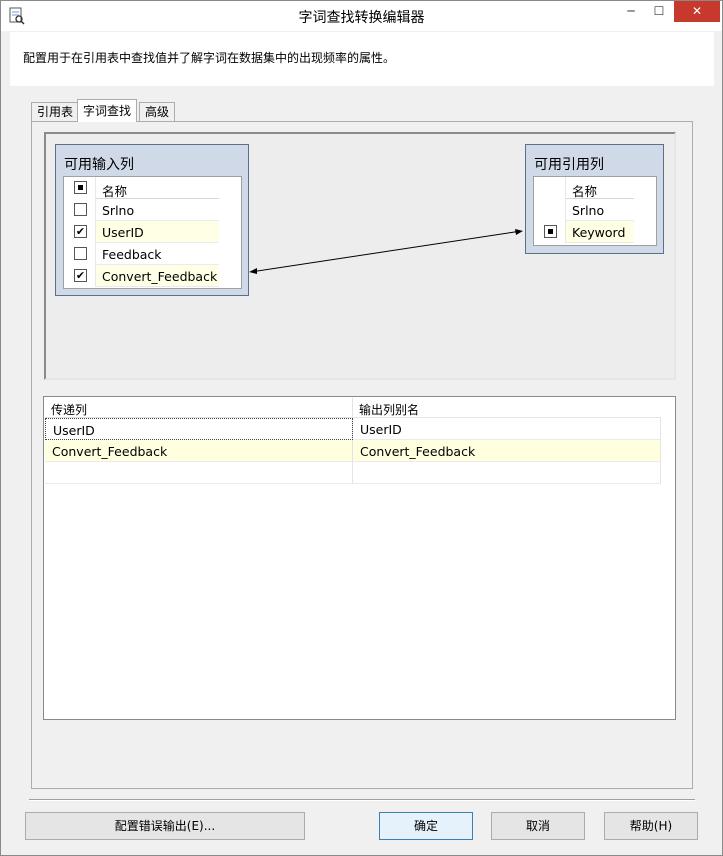 The height and width of the screenshot is (856, 723). I want to click on reference-row-label: Srlno, so click(588, 210).